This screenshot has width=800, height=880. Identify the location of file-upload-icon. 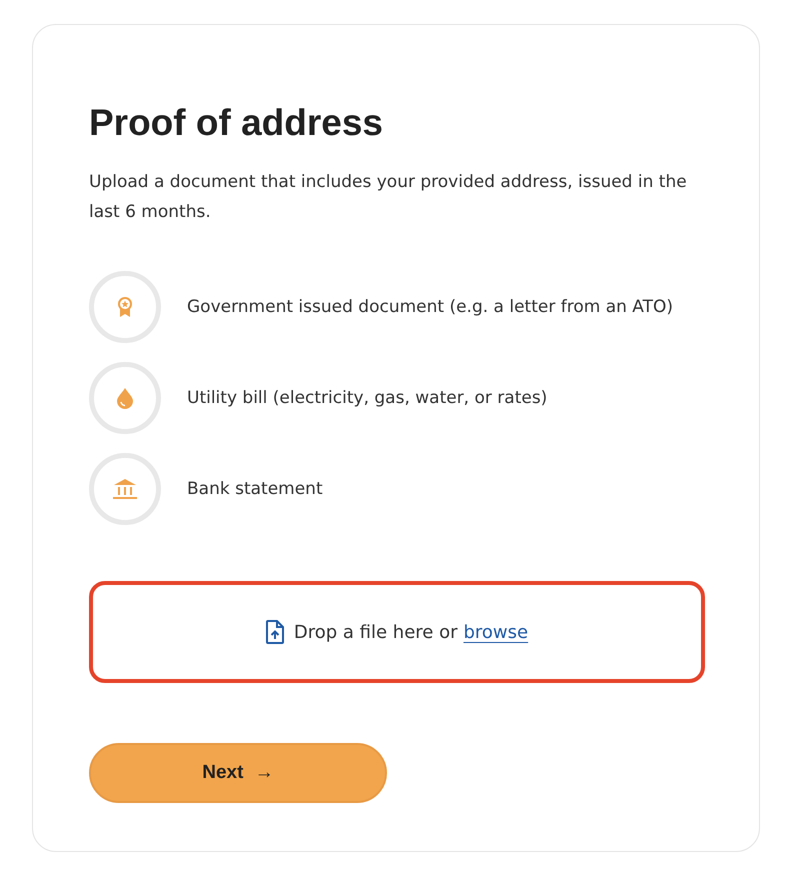
(275, 632).